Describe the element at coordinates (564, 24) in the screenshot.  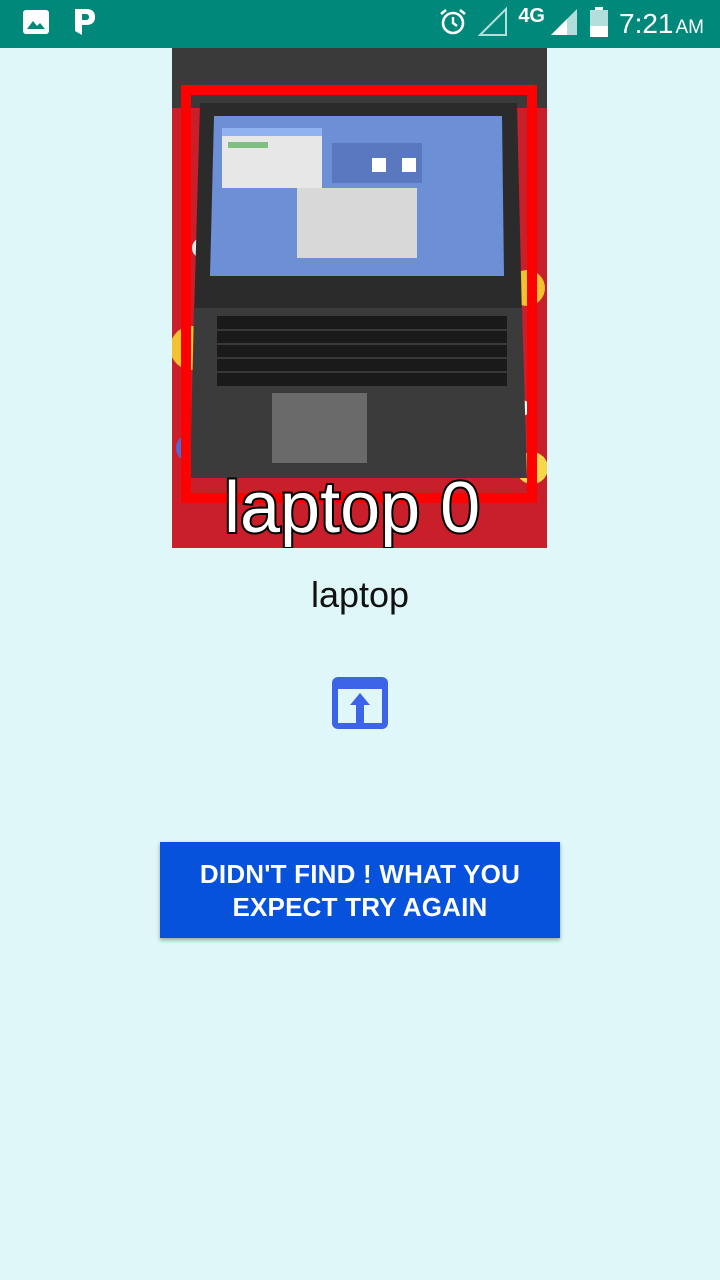
I see `signal-icon` at that location.